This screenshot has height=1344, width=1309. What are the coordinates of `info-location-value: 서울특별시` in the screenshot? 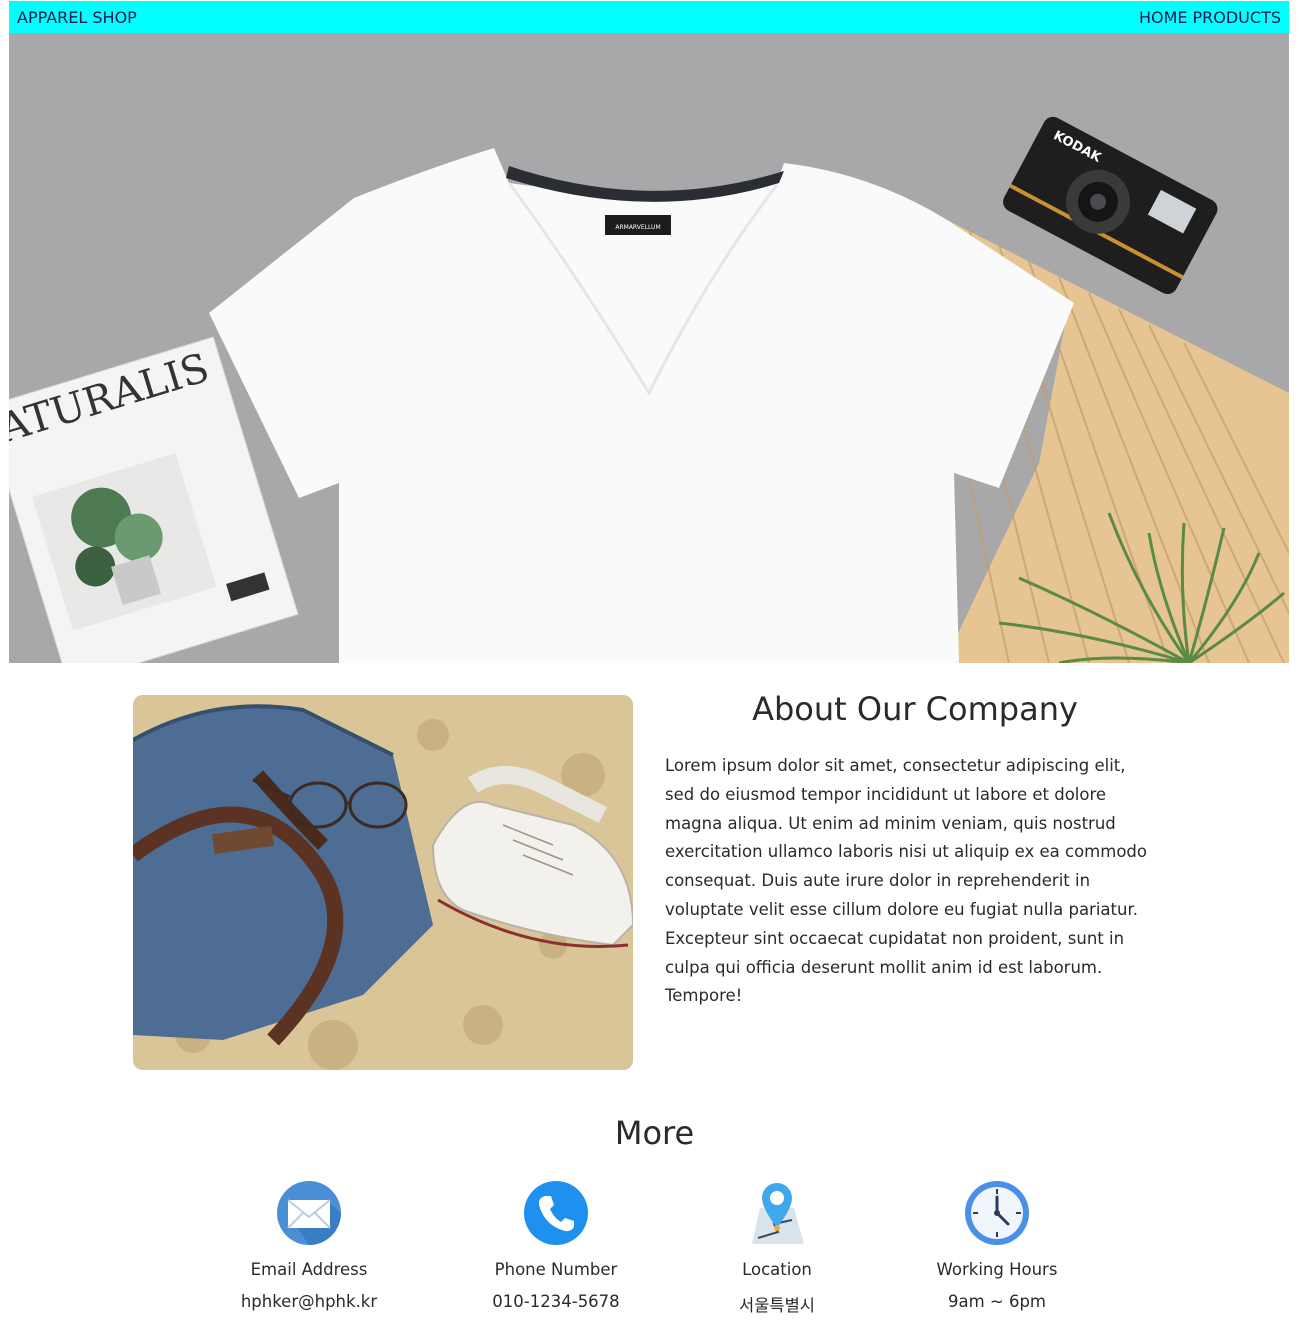 It's located at (777, 1305).